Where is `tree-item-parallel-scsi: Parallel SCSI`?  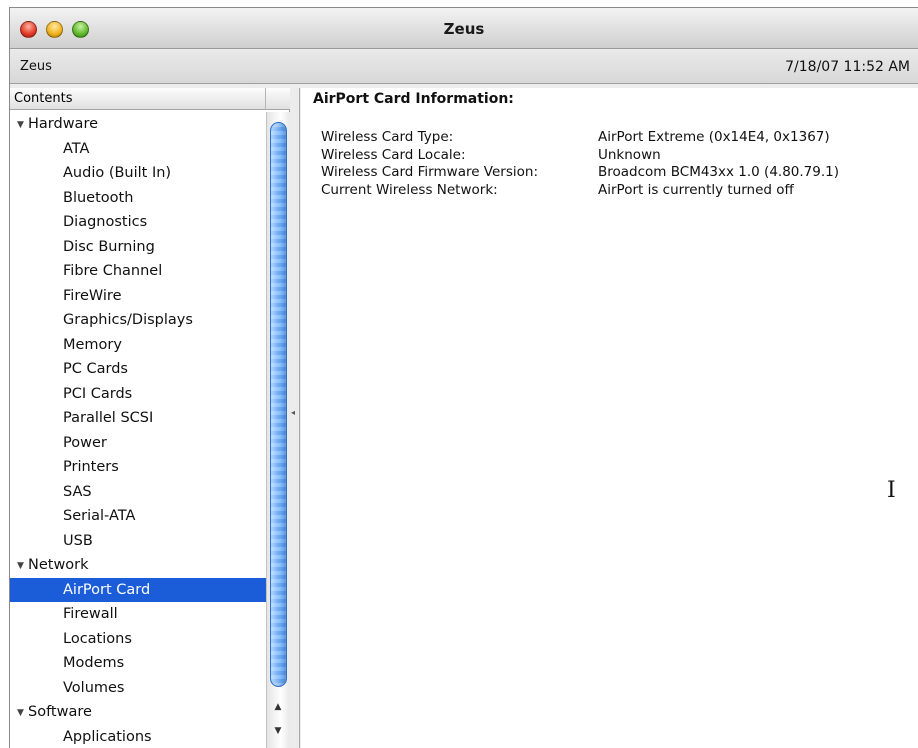
tree-item-parallel-scsi: Parallel SCSI is located at coordinates (138, 418).